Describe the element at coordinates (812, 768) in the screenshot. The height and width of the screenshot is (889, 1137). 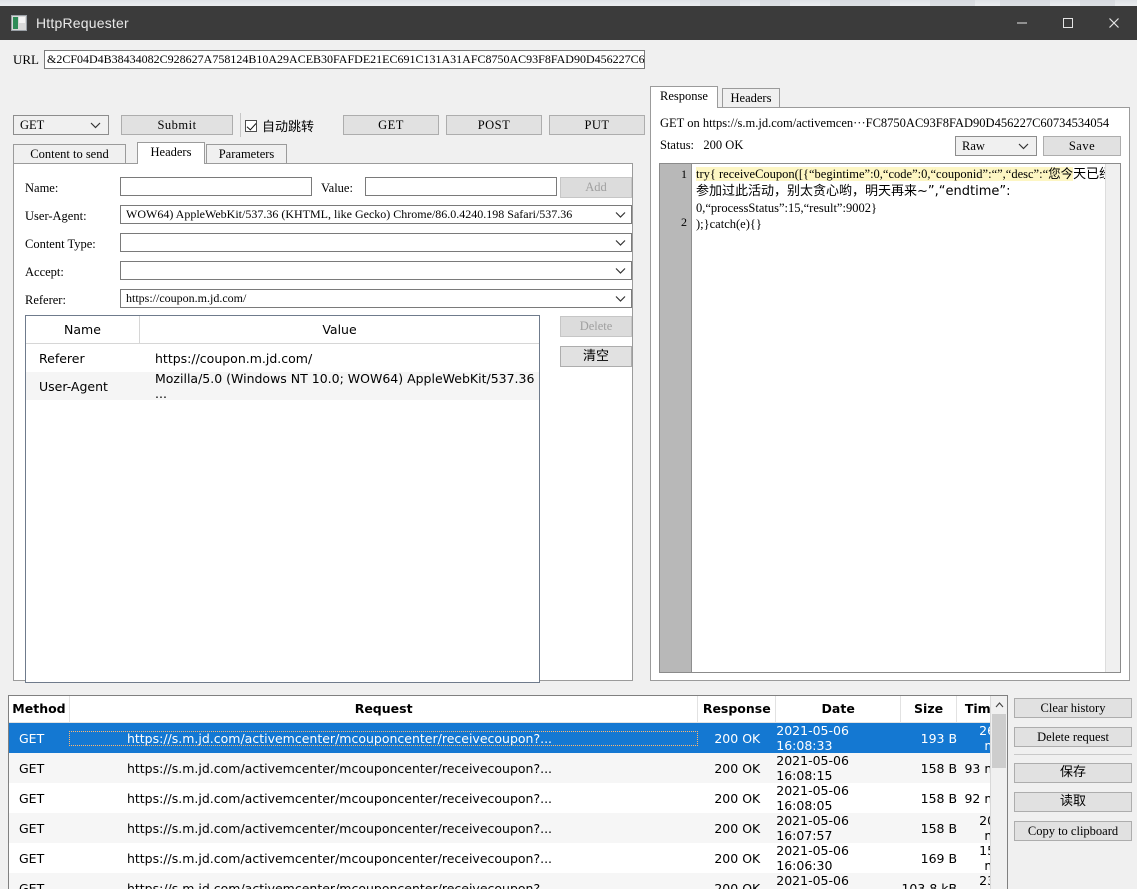
I see `row-date: 2021-05-06 16:08:15` at that location.